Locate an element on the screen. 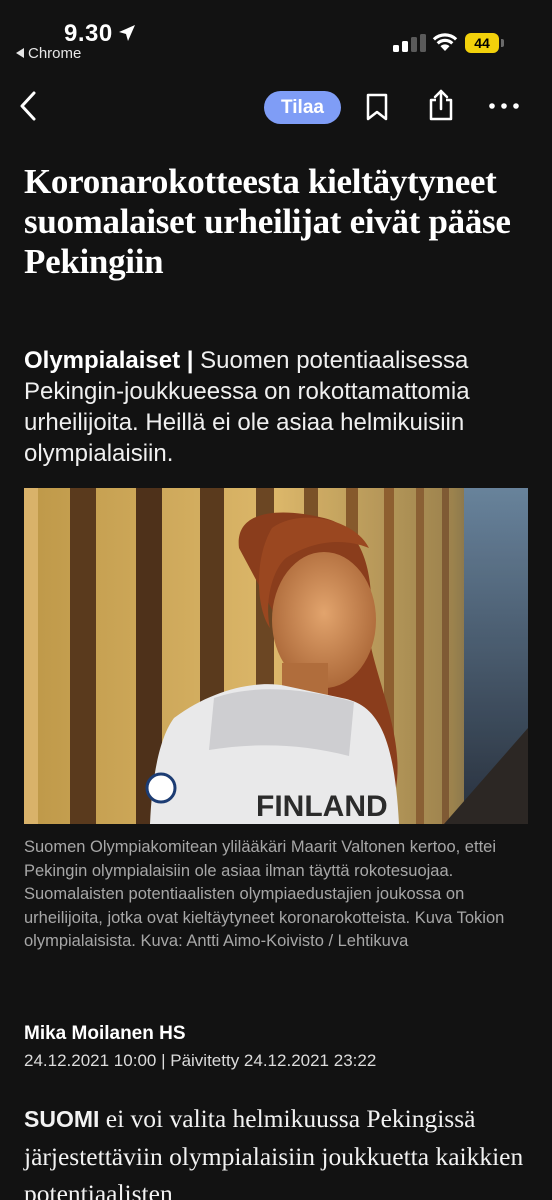  published-date: 24.12.2021 10:00 is located at coordinates (90, 1060).